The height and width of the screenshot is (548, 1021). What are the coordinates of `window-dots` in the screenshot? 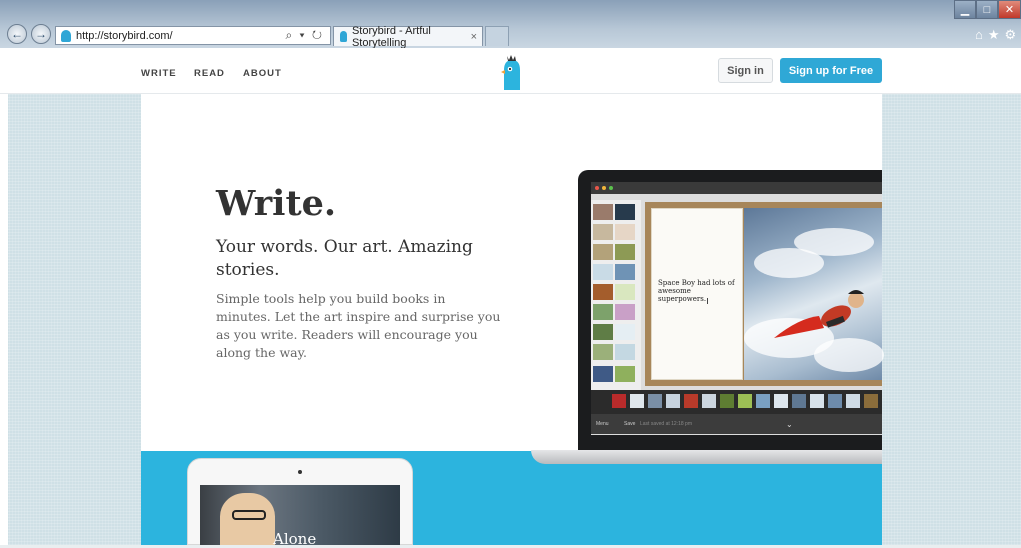 It's located at (604, 188).